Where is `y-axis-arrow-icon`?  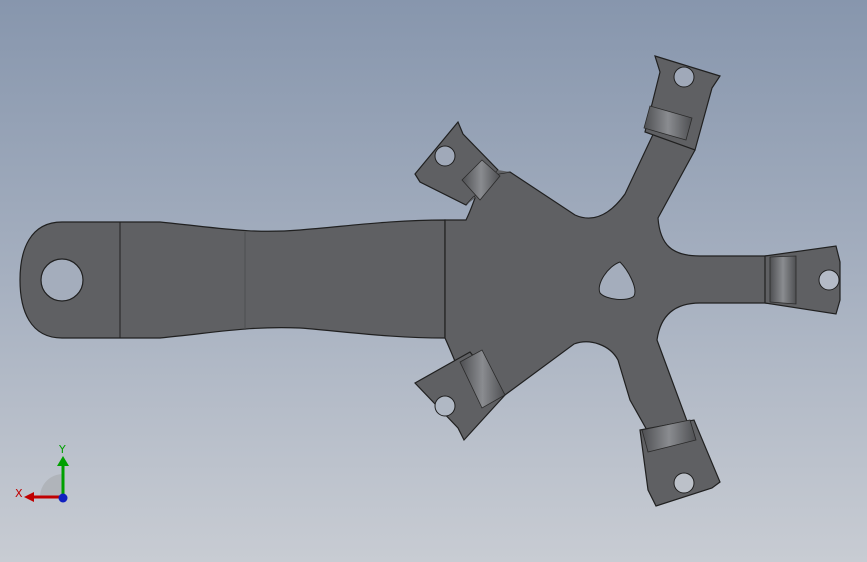
y-axis-arrow-icon is located at coordinates (63, 461).